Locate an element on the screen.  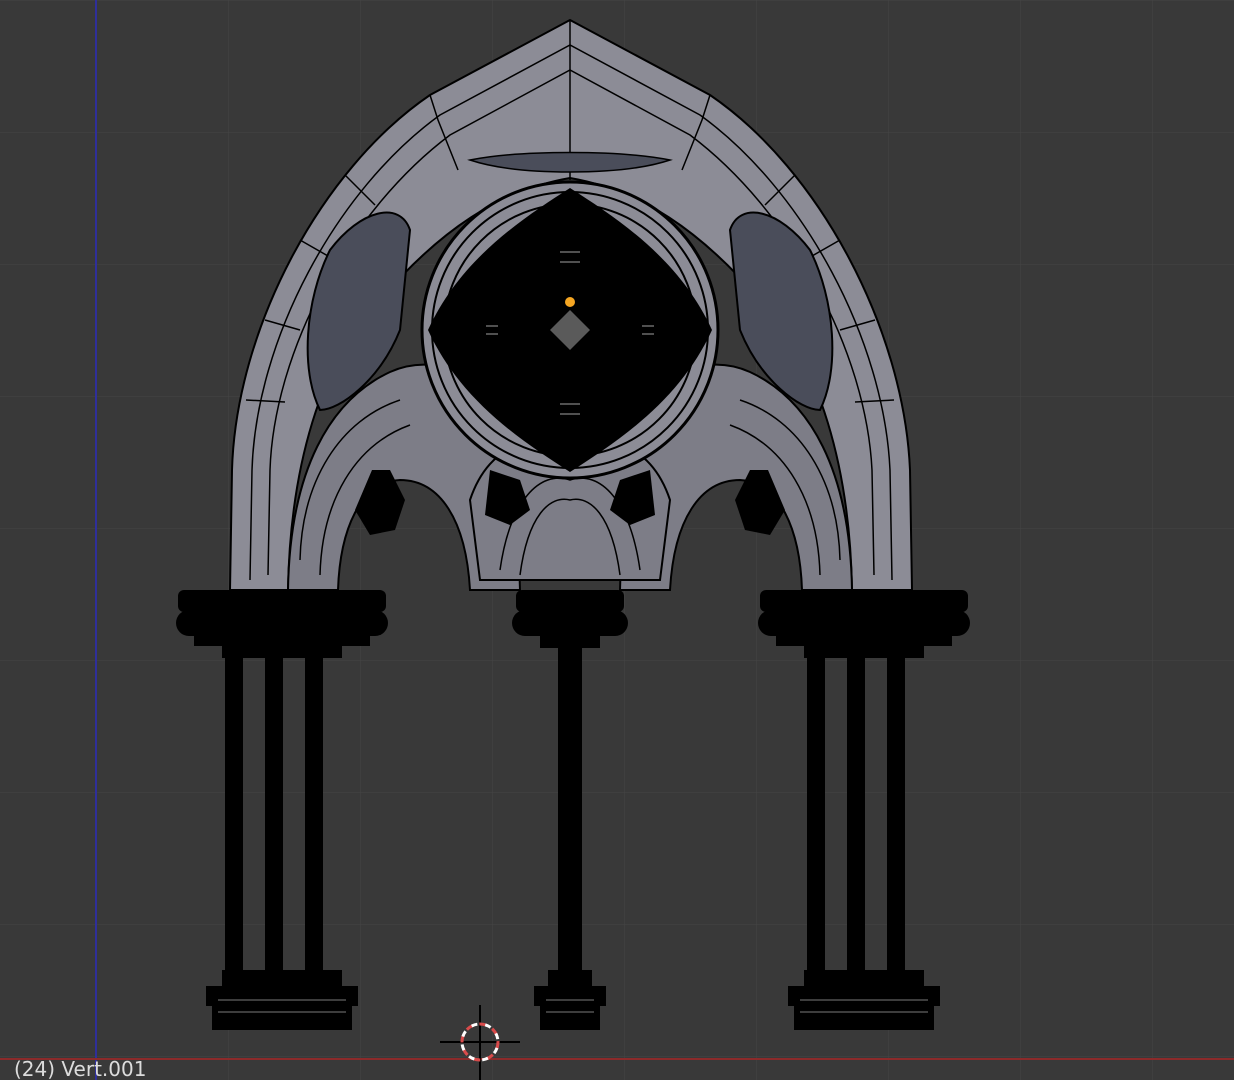
object-origin-icon is located at coordinates (570, 302).